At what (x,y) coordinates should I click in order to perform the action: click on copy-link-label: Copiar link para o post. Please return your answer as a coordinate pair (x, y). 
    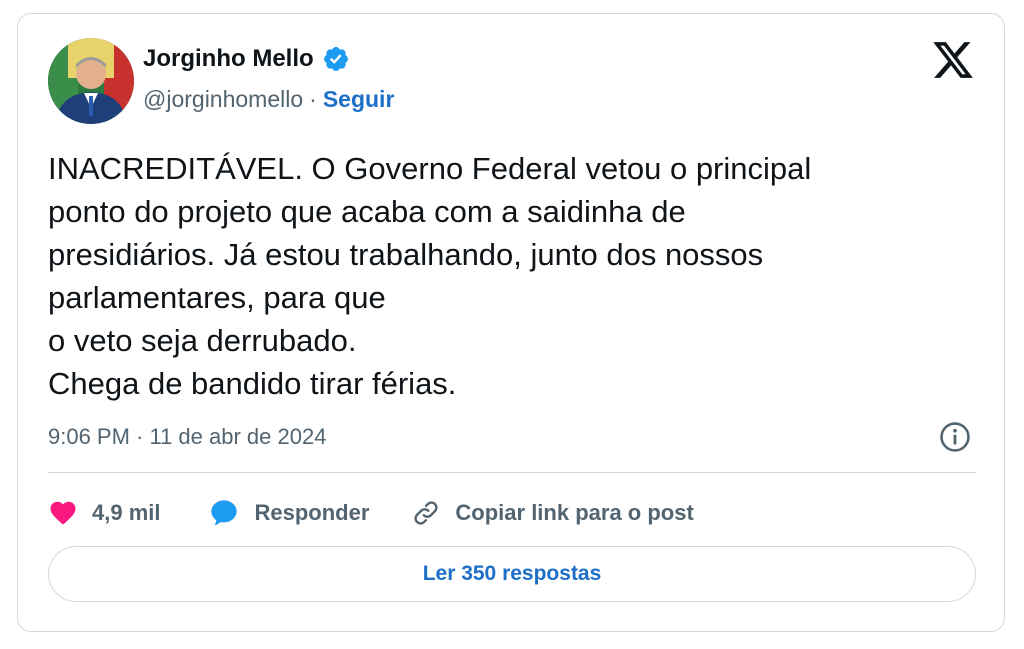
    Looking at the image, I should click on (574, 512).